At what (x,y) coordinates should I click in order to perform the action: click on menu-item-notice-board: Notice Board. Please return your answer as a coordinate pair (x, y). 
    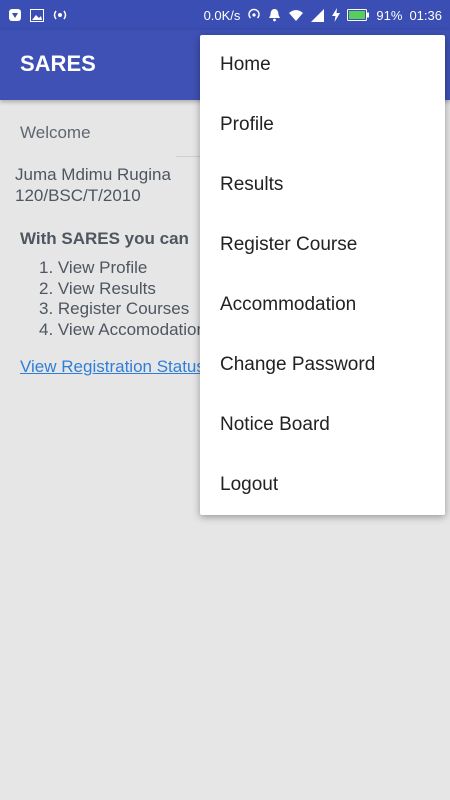
    Looking at the image, I should click on (322, 425).